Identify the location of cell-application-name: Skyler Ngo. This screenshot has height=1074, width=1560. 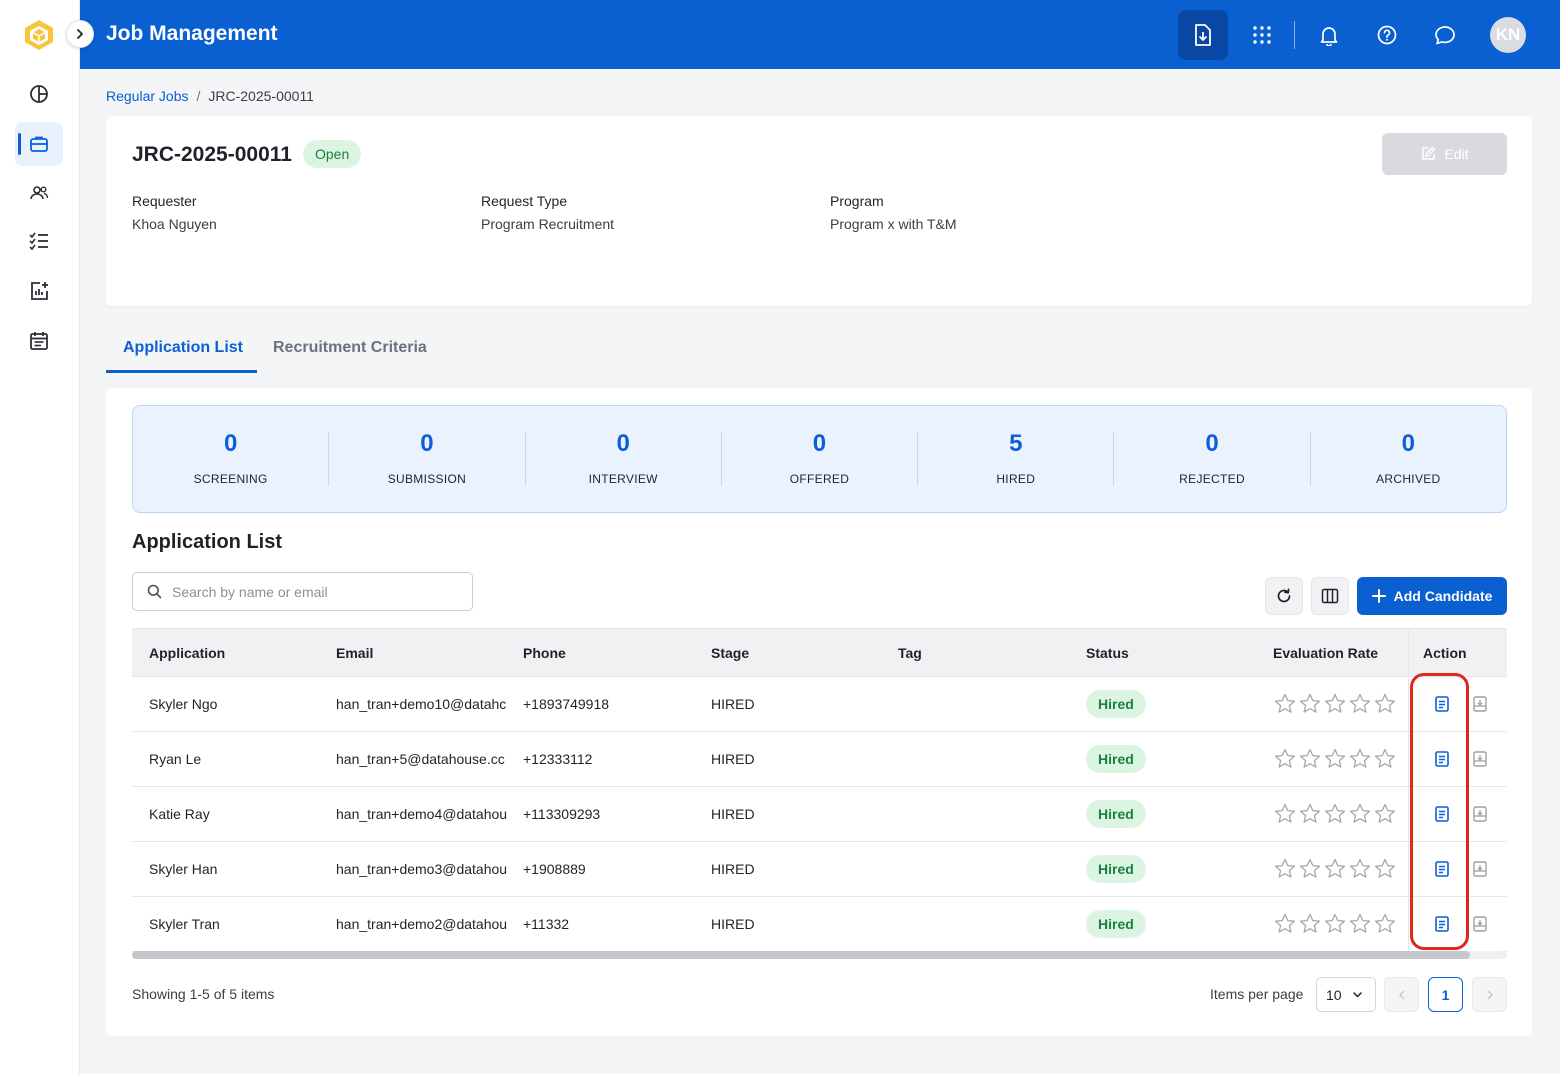
(239, 704).